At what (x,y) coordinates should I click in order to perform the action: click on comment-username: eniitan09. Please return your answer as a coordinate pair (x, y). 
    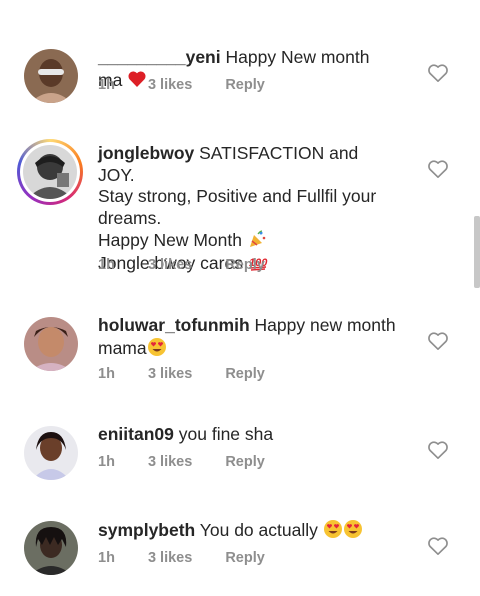
    Looking at the image, I should click on (136, 434).